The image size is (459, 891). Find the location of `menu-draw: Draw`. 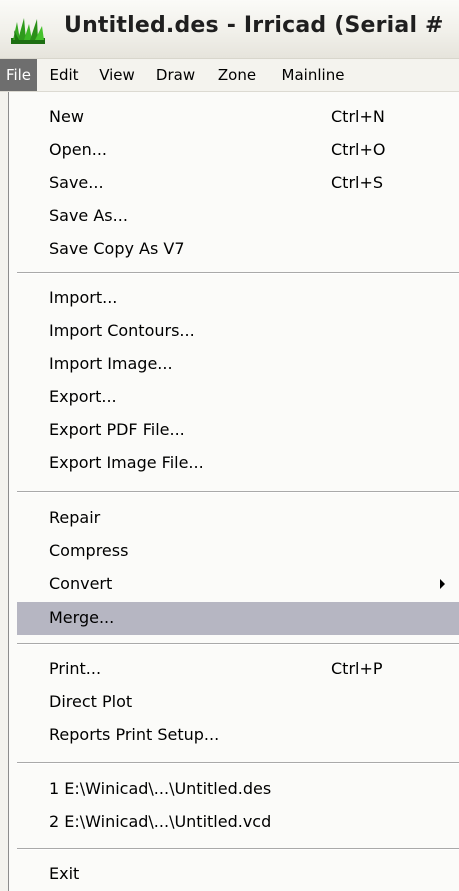

menu-draw: Draw is located at coordinates (175, 75).